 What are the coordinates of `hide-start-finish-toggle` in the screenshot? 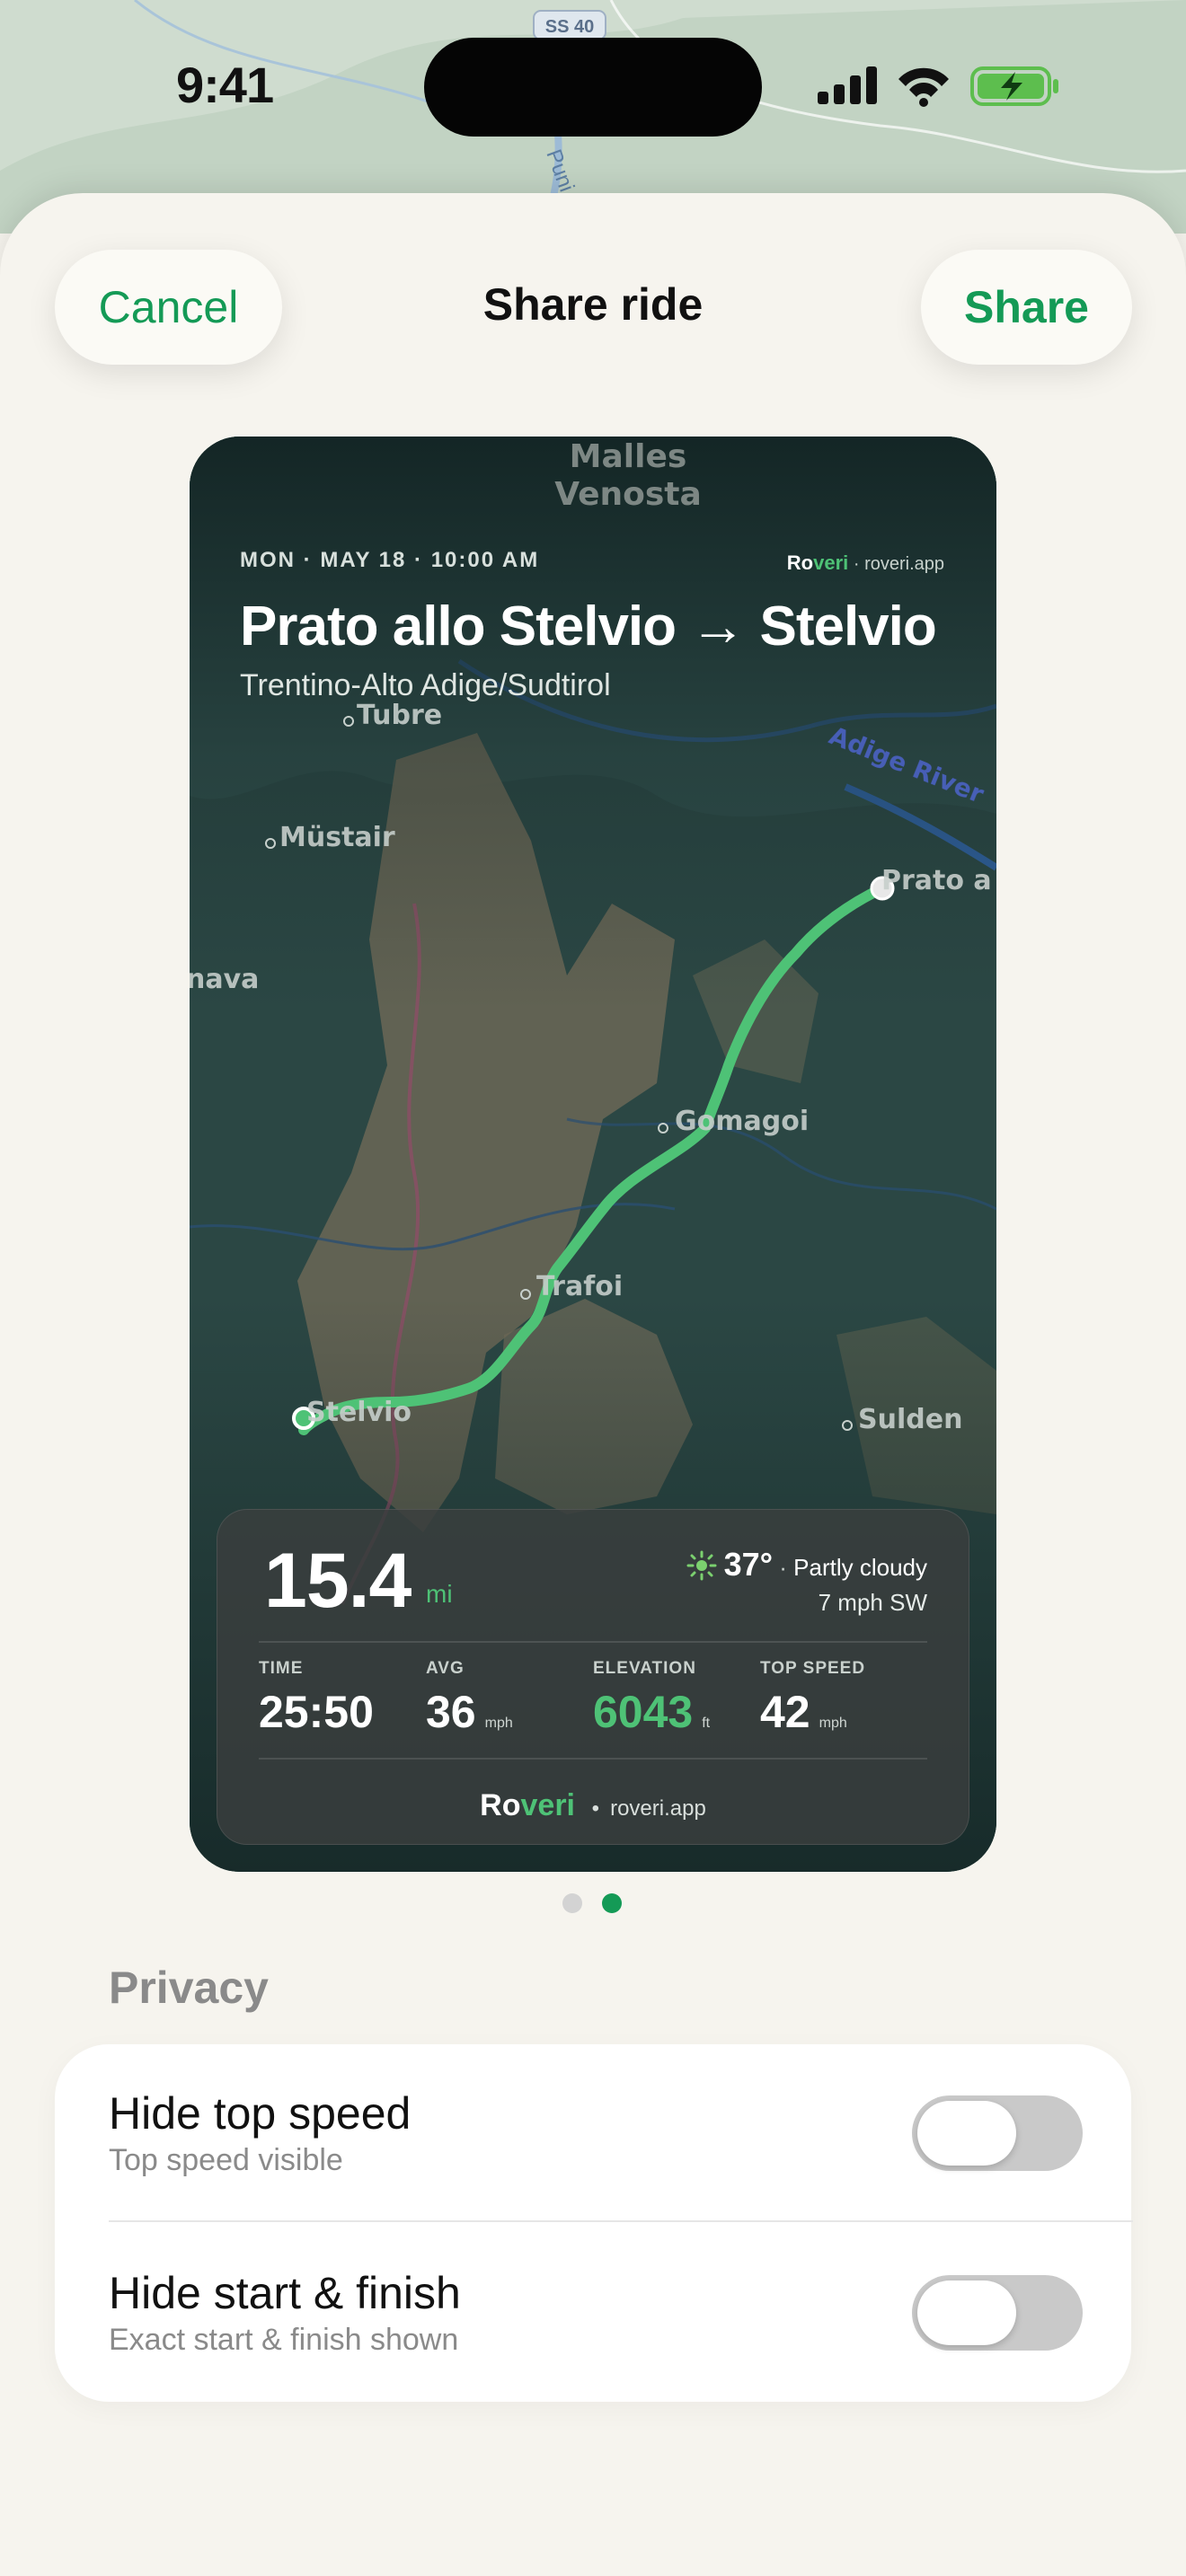 It's located at (997, 2313).